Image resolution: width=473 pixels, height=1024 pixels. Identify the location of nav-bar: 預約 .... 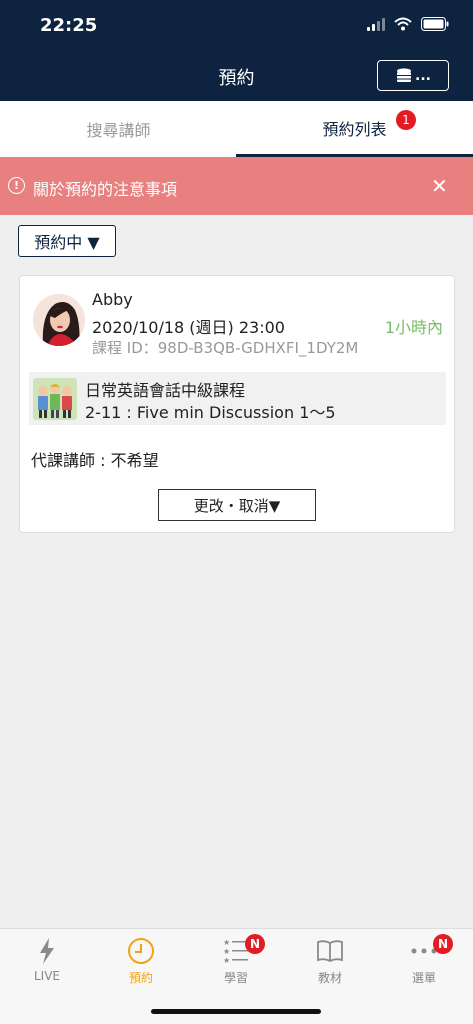
(236, 75).